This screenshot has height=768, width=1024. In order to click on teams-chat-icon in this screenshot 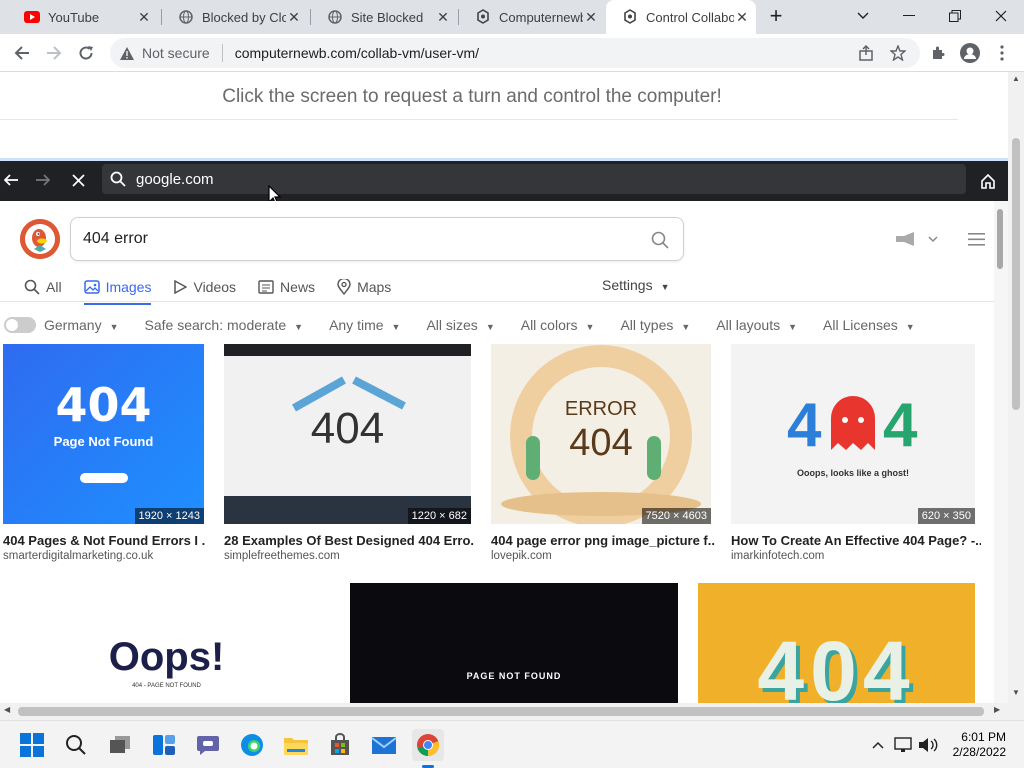, I will do `click(208, 745)`.